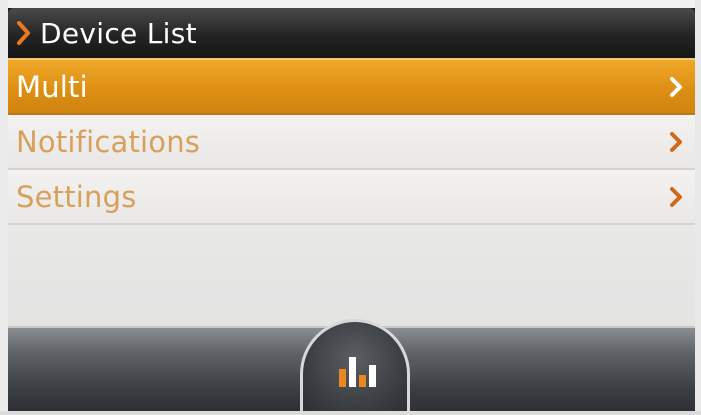  I want to click on menu-item-settings: Settings, so click(351, 197).